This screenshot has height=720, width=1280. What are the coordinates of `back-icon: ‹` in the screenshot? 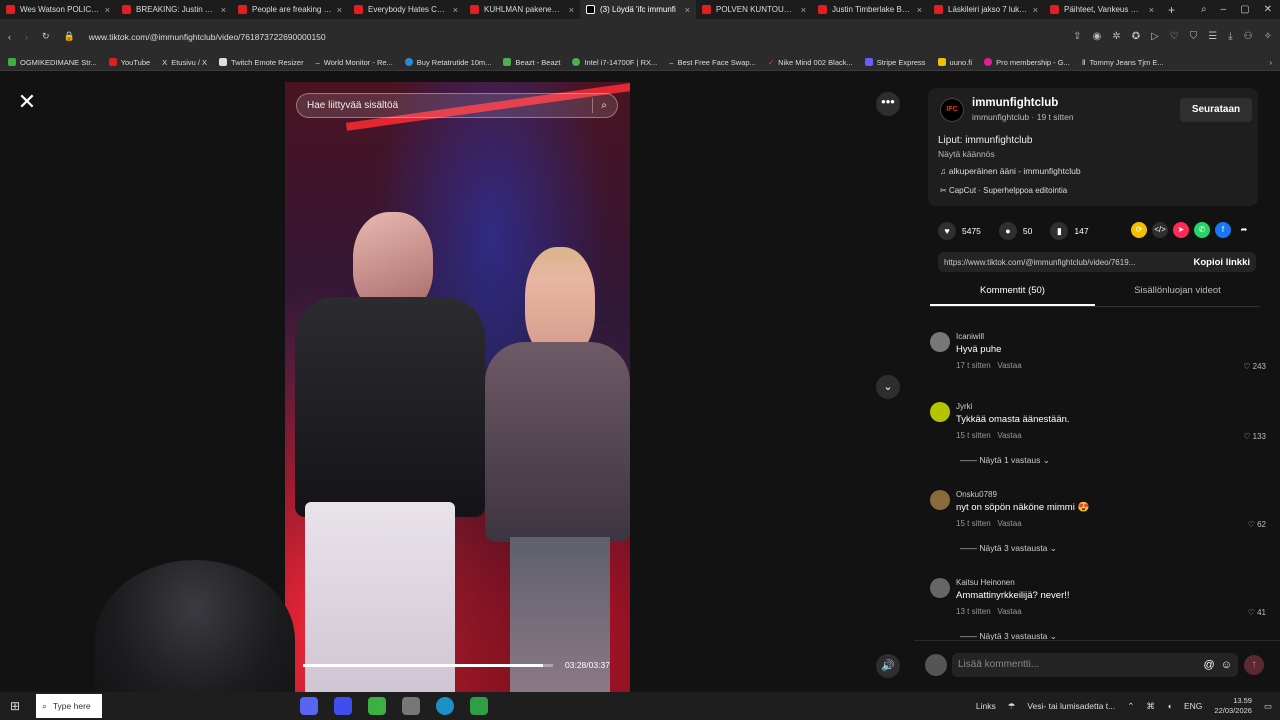 It's located at (9, 37).